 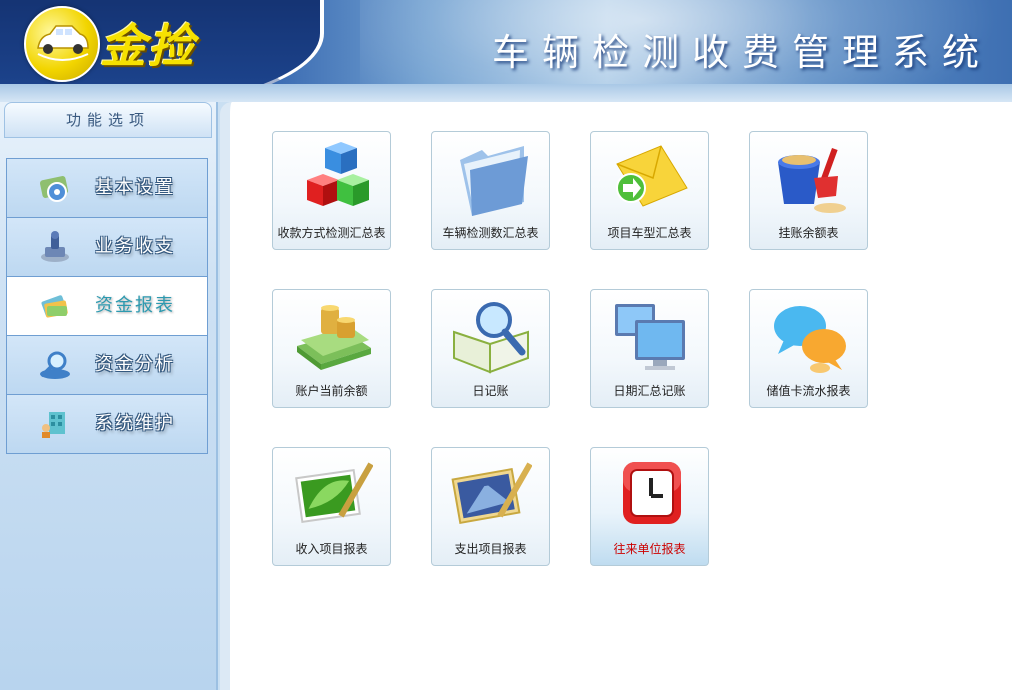 I want to click on book-magnifier-icon, so click(x=491, y=338).